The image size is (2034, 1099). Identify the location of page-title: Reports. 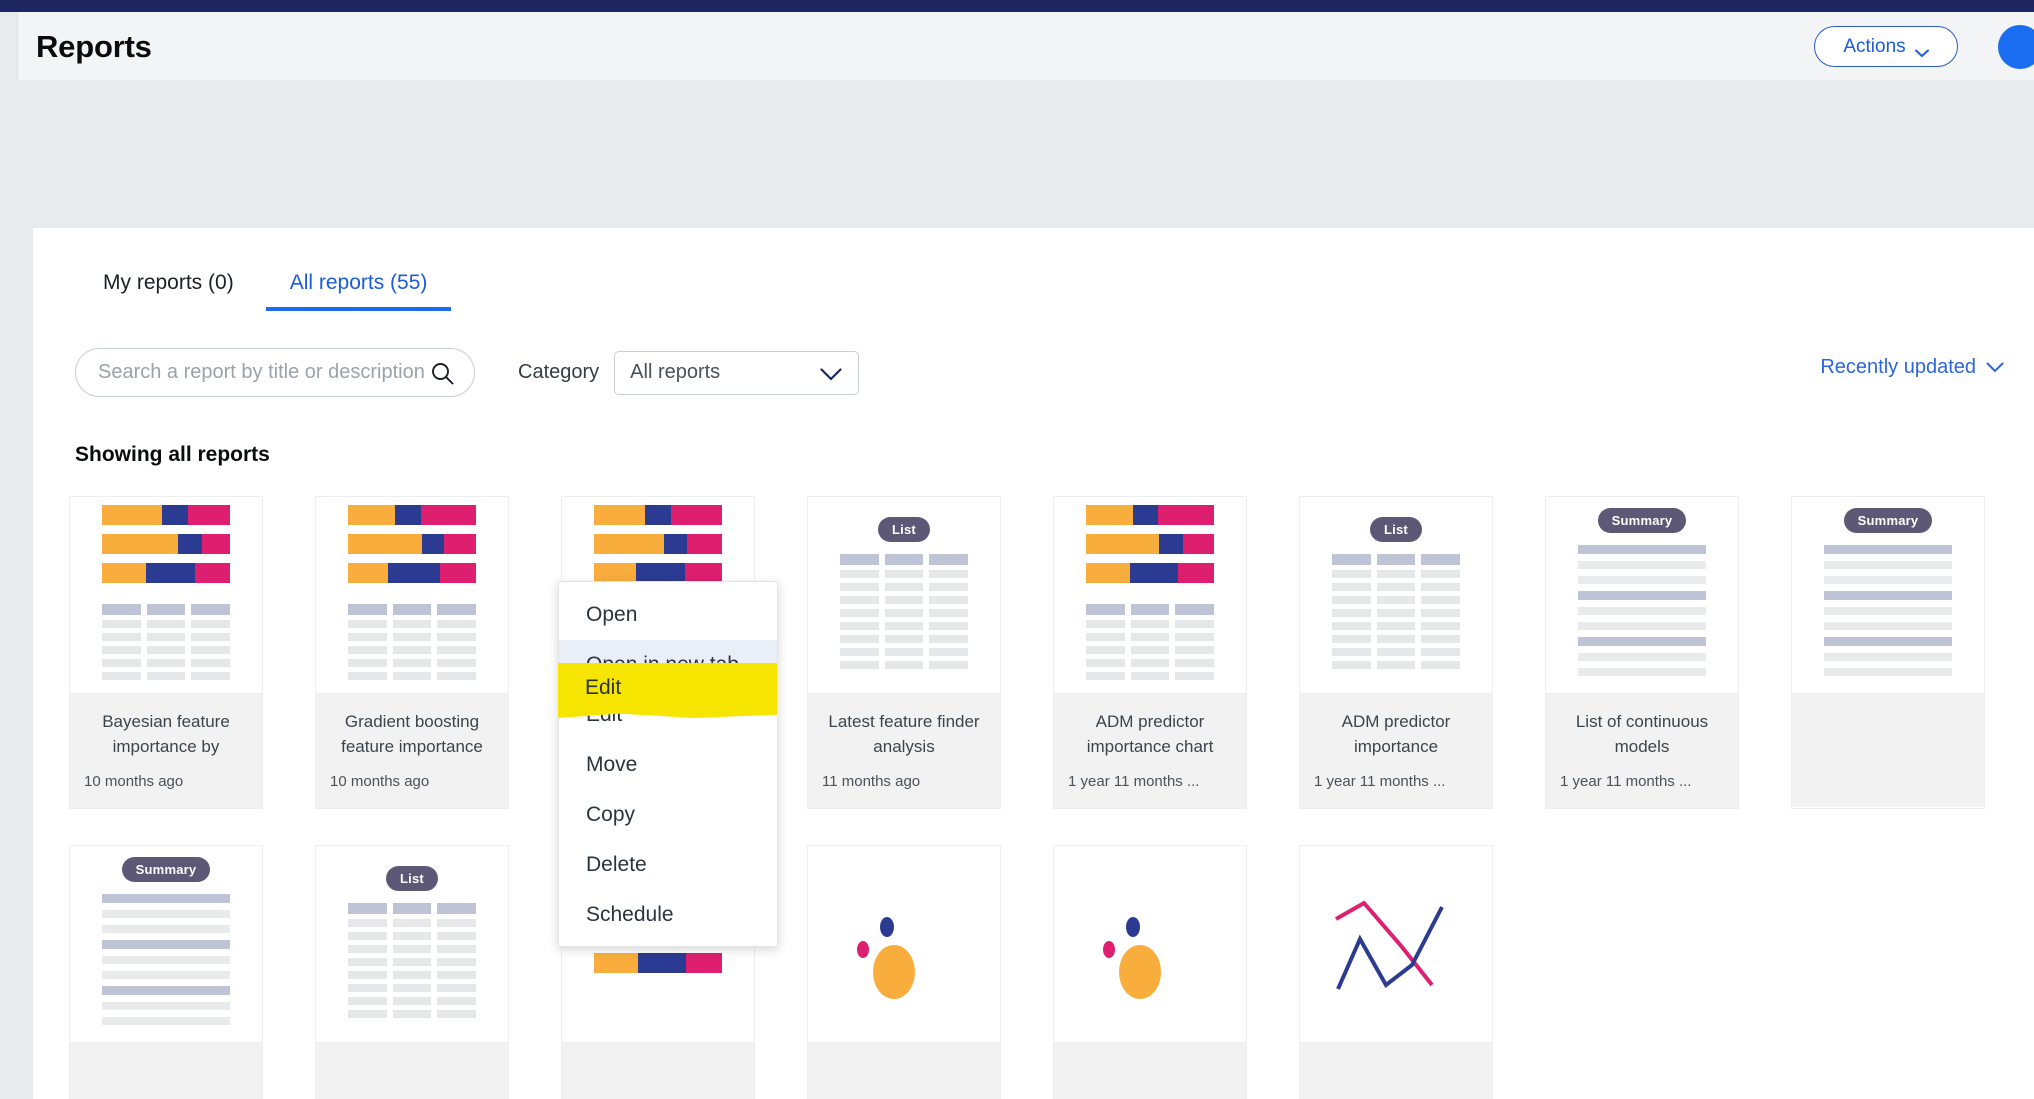
(94, 46).